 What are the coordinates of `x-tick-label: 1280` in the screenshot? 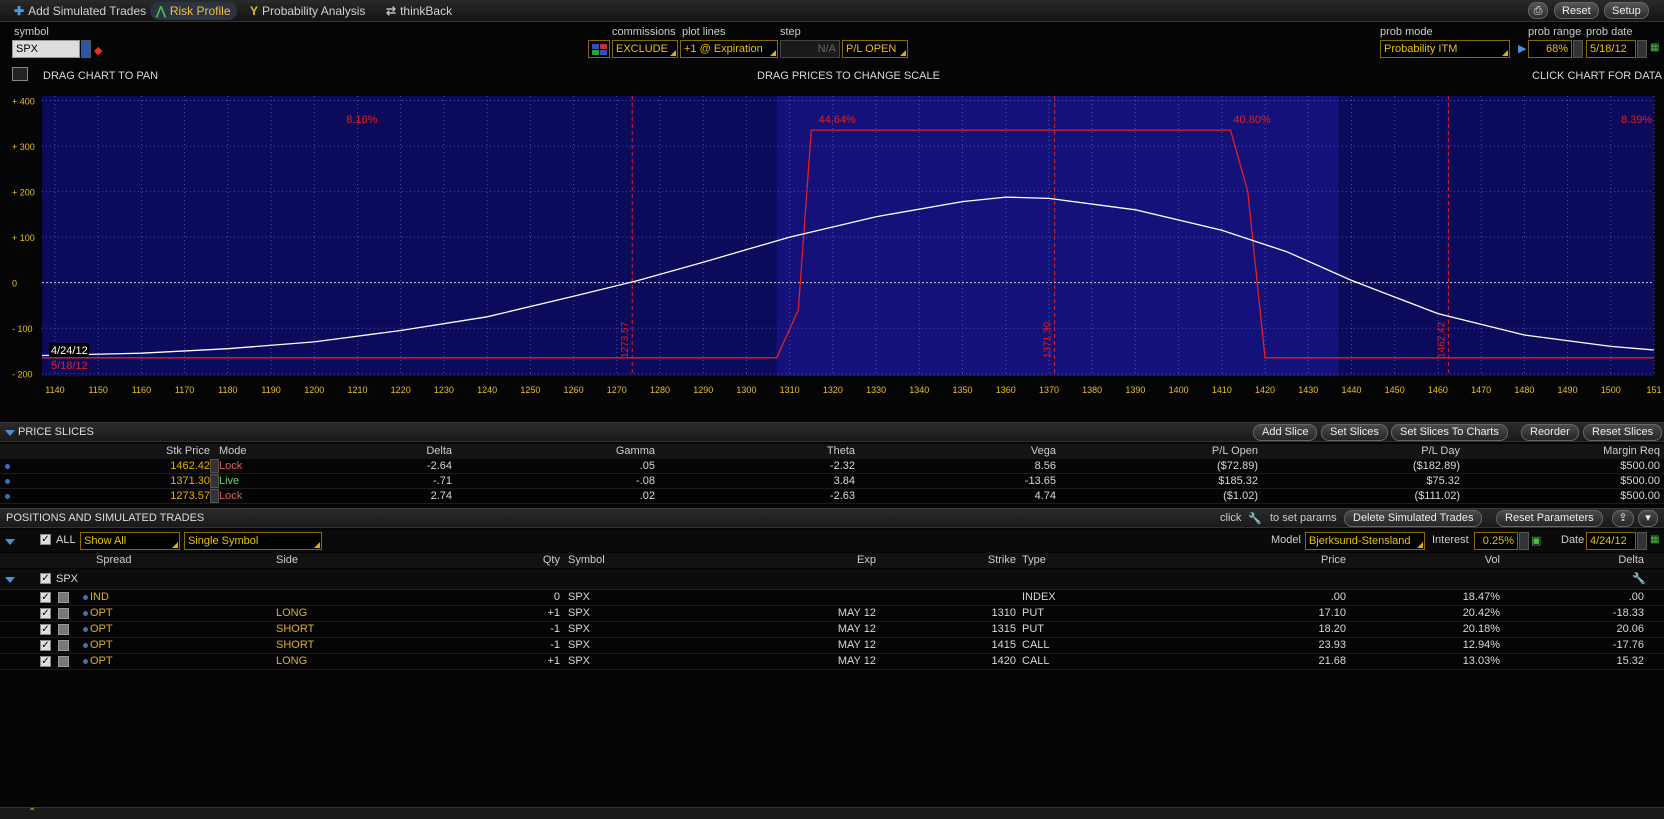 It's located at (660, 390).